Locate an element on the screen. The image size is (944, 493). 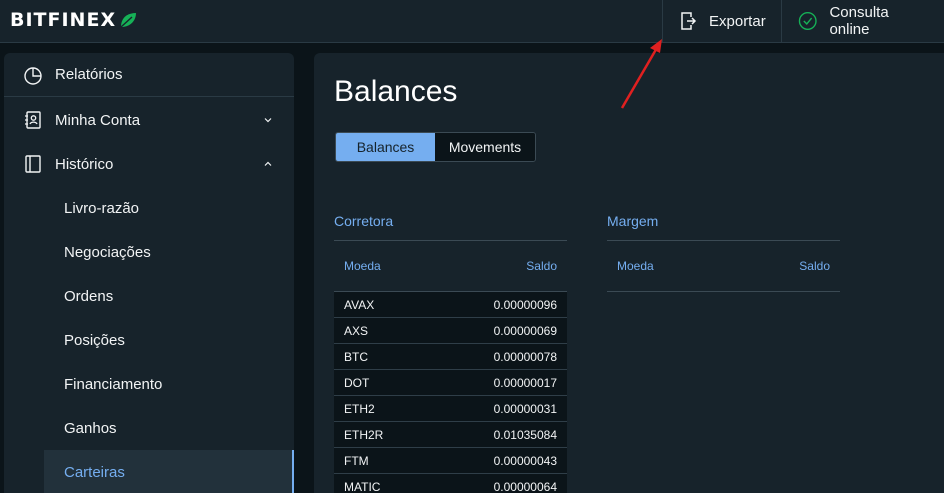
table-row: AXS 0.00000069 is located at coordinates (450, 331).